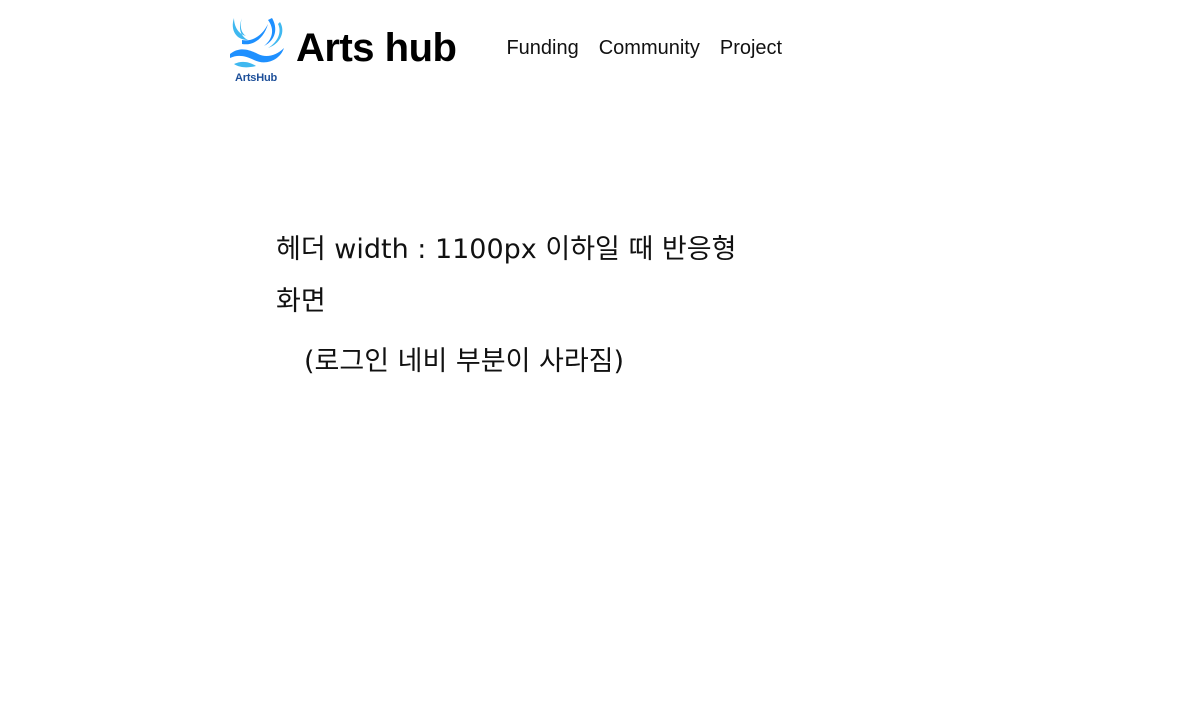 The height and width of the screenshot is (725, 1204). Describe the element at coordinates (649, 48) in the screenshot. I see `nav-link-community: Community` at that location.